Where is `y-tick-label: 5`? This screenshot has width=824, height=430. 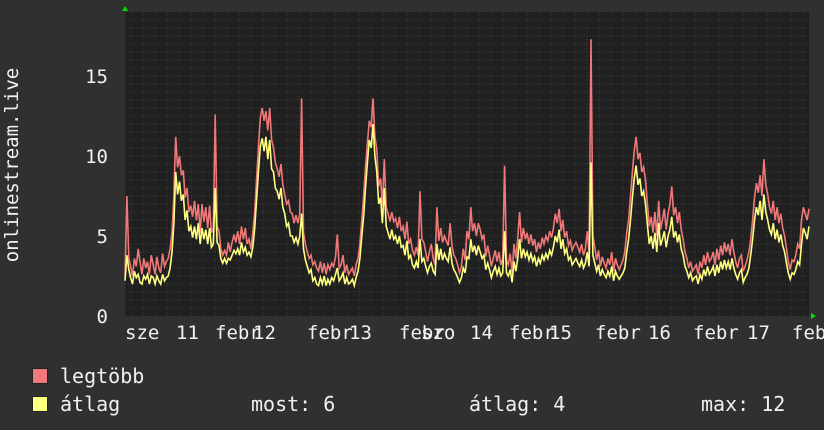 y-tick-label: 5 is located at coordinates (102, 237).